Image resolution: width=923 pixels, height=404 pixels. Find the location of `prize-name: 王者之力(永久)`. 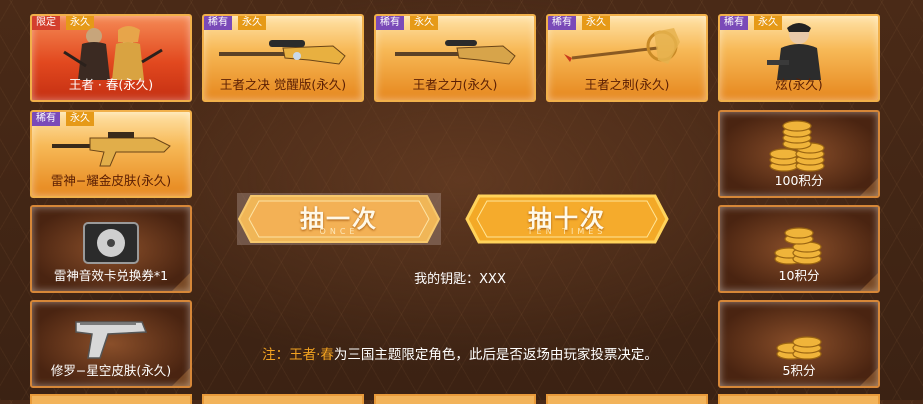

prize-name: 王者之力(永久) is located at coordinates (455, 84).